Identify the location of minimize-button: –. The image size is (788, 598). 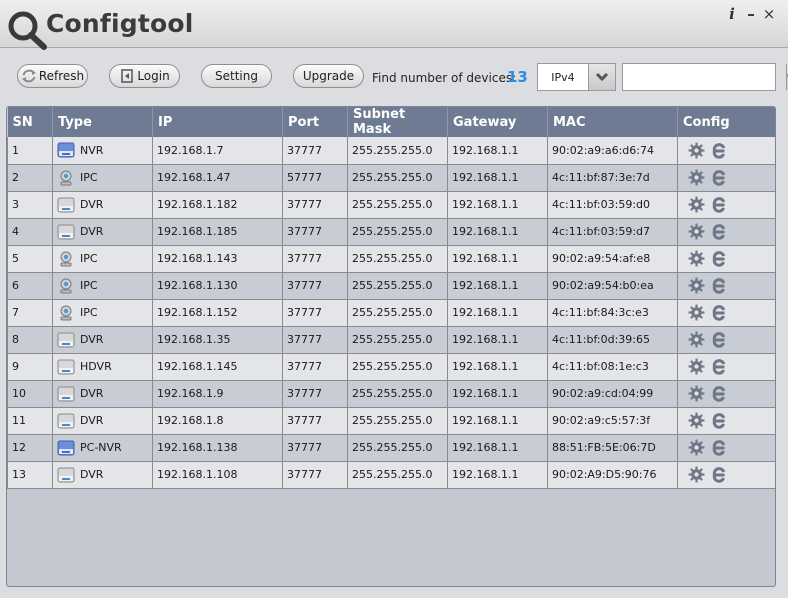
(751, 14).